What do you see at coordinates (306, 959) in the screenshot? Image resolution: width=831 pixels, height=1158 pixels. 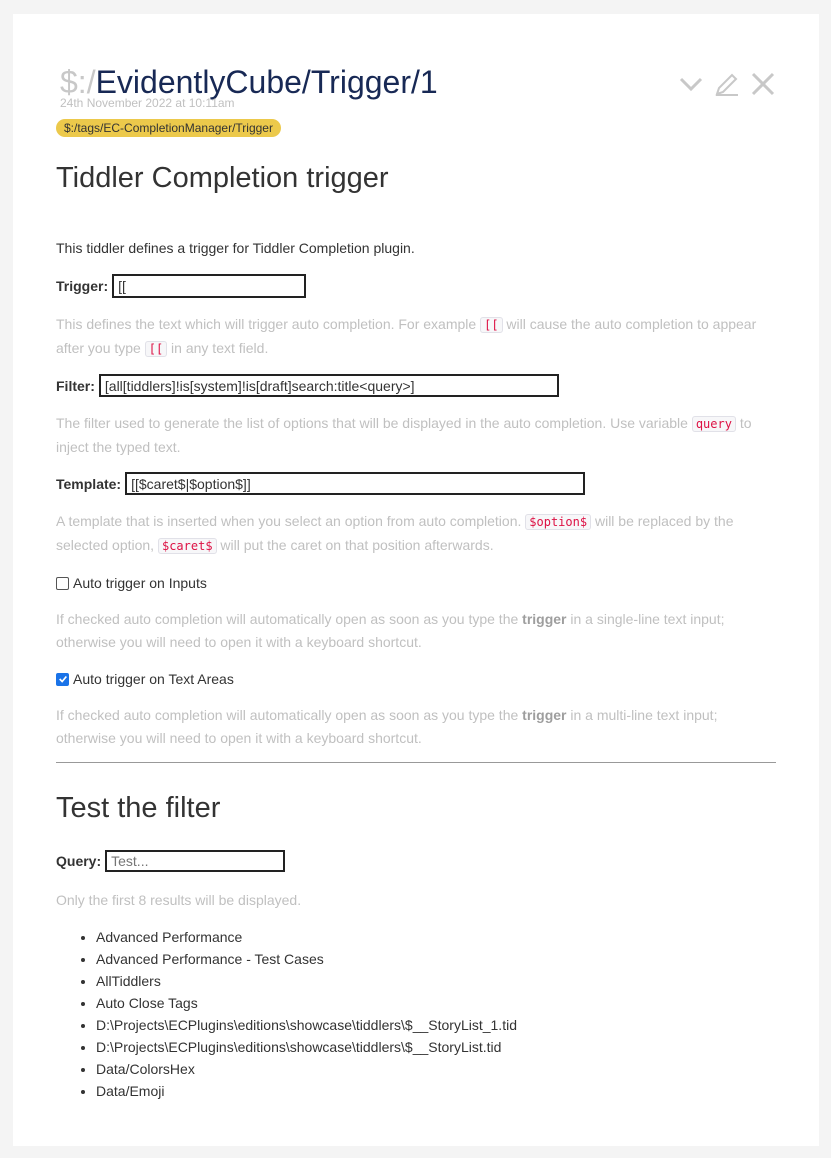 I see `result-item: Advanced Performance - Test Cases` at bounding box center [306, 959].